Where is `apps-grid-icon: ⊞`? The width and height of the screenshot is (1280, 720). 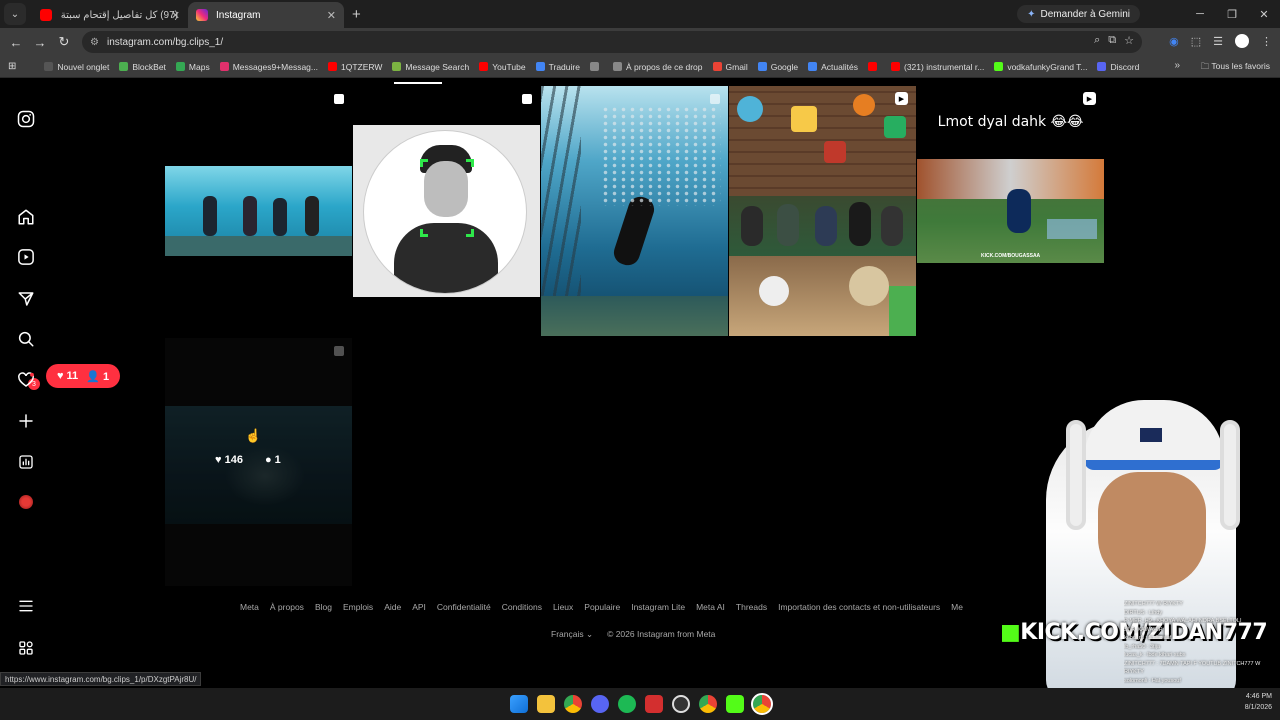 apps-grid-icon: ⊞ is located at coordinates (12, 66).